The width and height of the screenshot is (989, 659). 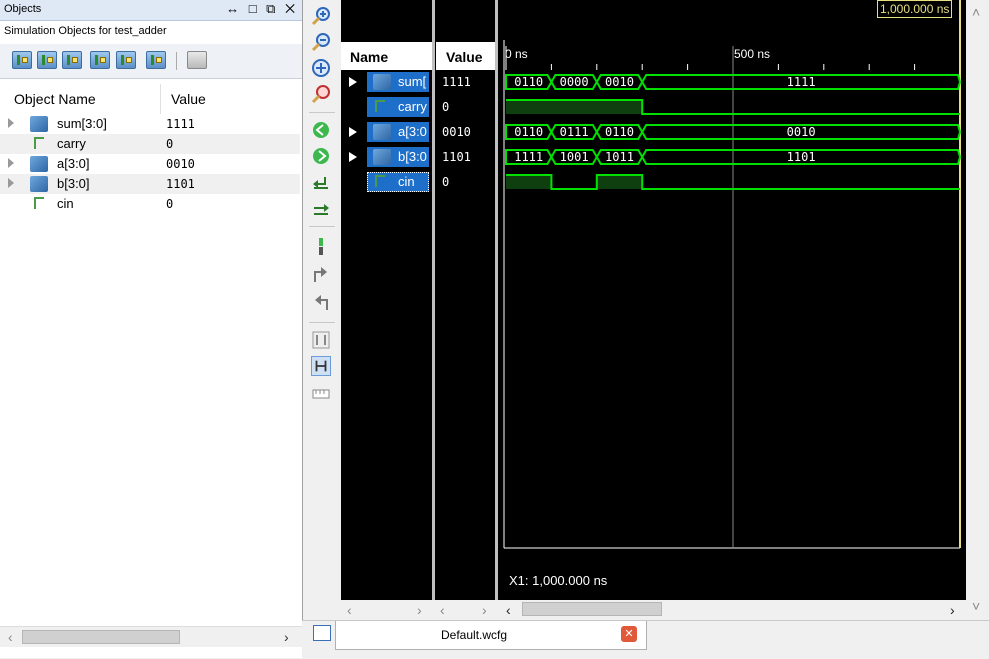 What do you see at coordinates (321, 340) in the screenshot?
I see `swap-cursors-icon` at bounding box center [321, 340].